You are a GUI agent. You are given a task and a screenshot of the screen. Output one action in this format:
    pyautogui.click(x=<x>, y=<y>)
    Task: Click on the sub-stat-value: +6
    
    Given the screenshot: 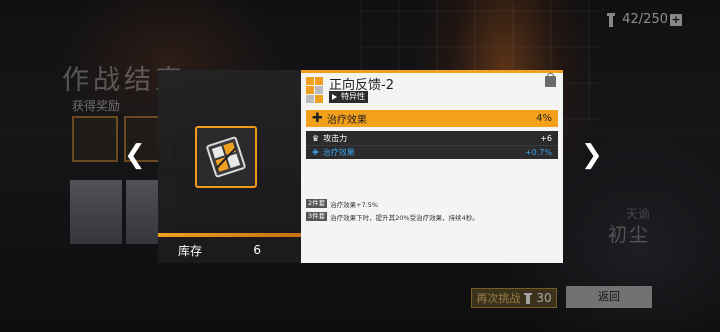 What is the action you would take?
    pyautogui.click(x=546, y=138)
    